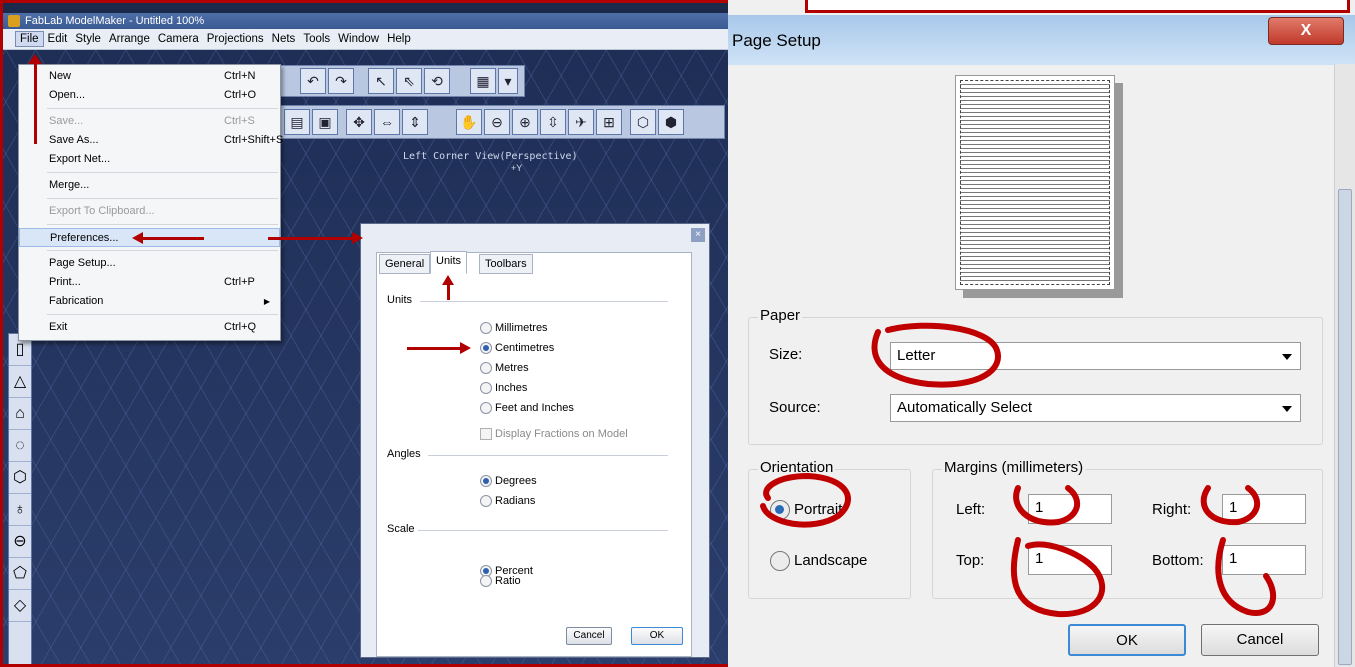  I want to click on fit-icon: ⊞, so click(609, 122).